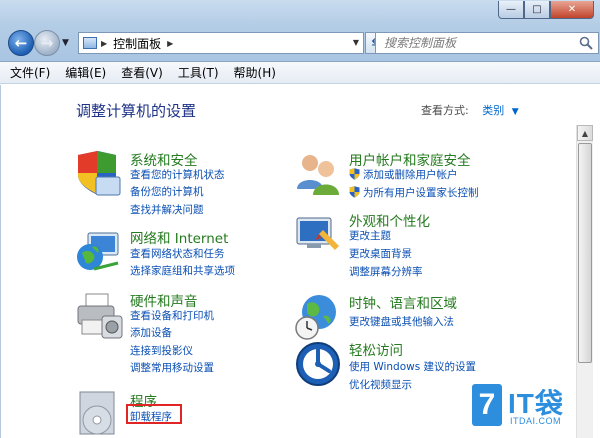 This screenshot has width=600, height=438. What do you see at coordinates (413, 245) in the screenshot?
I see `category-appearance: 外观和个性化 更改主题 更改桌面背景 调整屏幕分辨率` at bounding box center [413, 245].